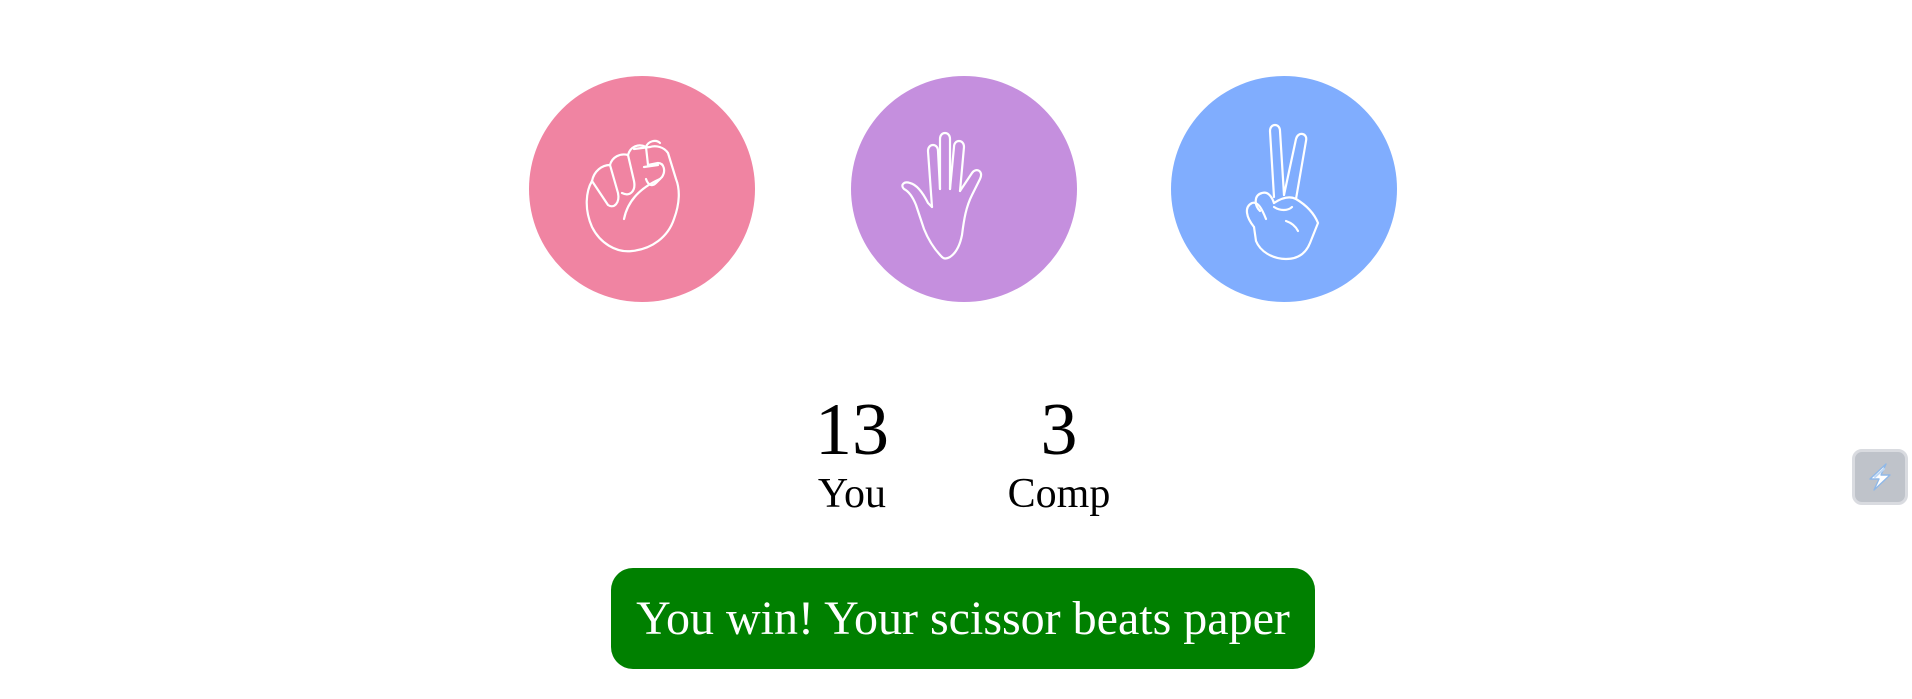  I want to click on computer-score-value: 3, so click(1059, 430).